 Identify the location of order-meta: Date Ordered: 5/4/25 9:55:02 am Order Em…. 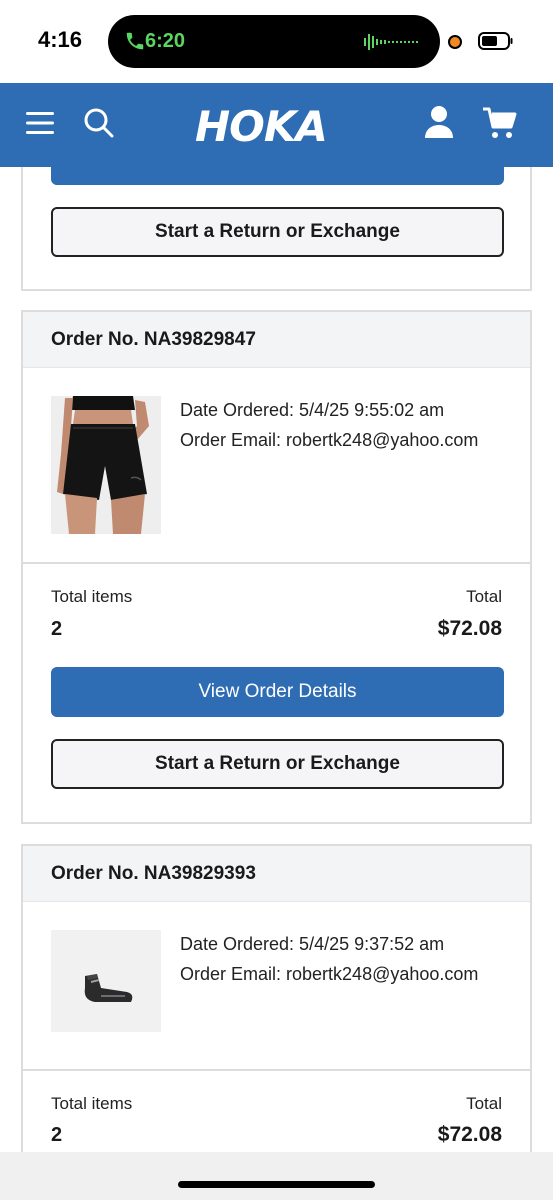
(329, 425).